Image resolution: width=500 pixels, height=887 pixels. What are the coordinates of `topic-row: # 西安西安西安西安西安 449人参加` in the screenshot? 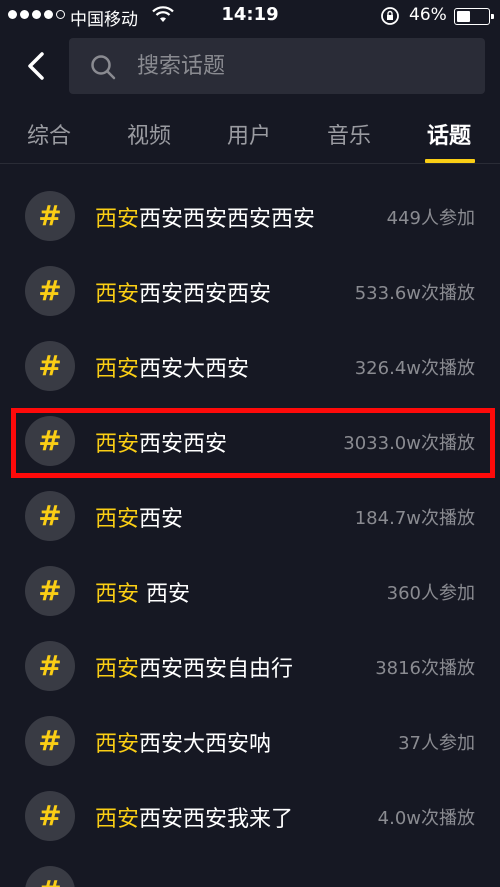 It's located at (250, 215).